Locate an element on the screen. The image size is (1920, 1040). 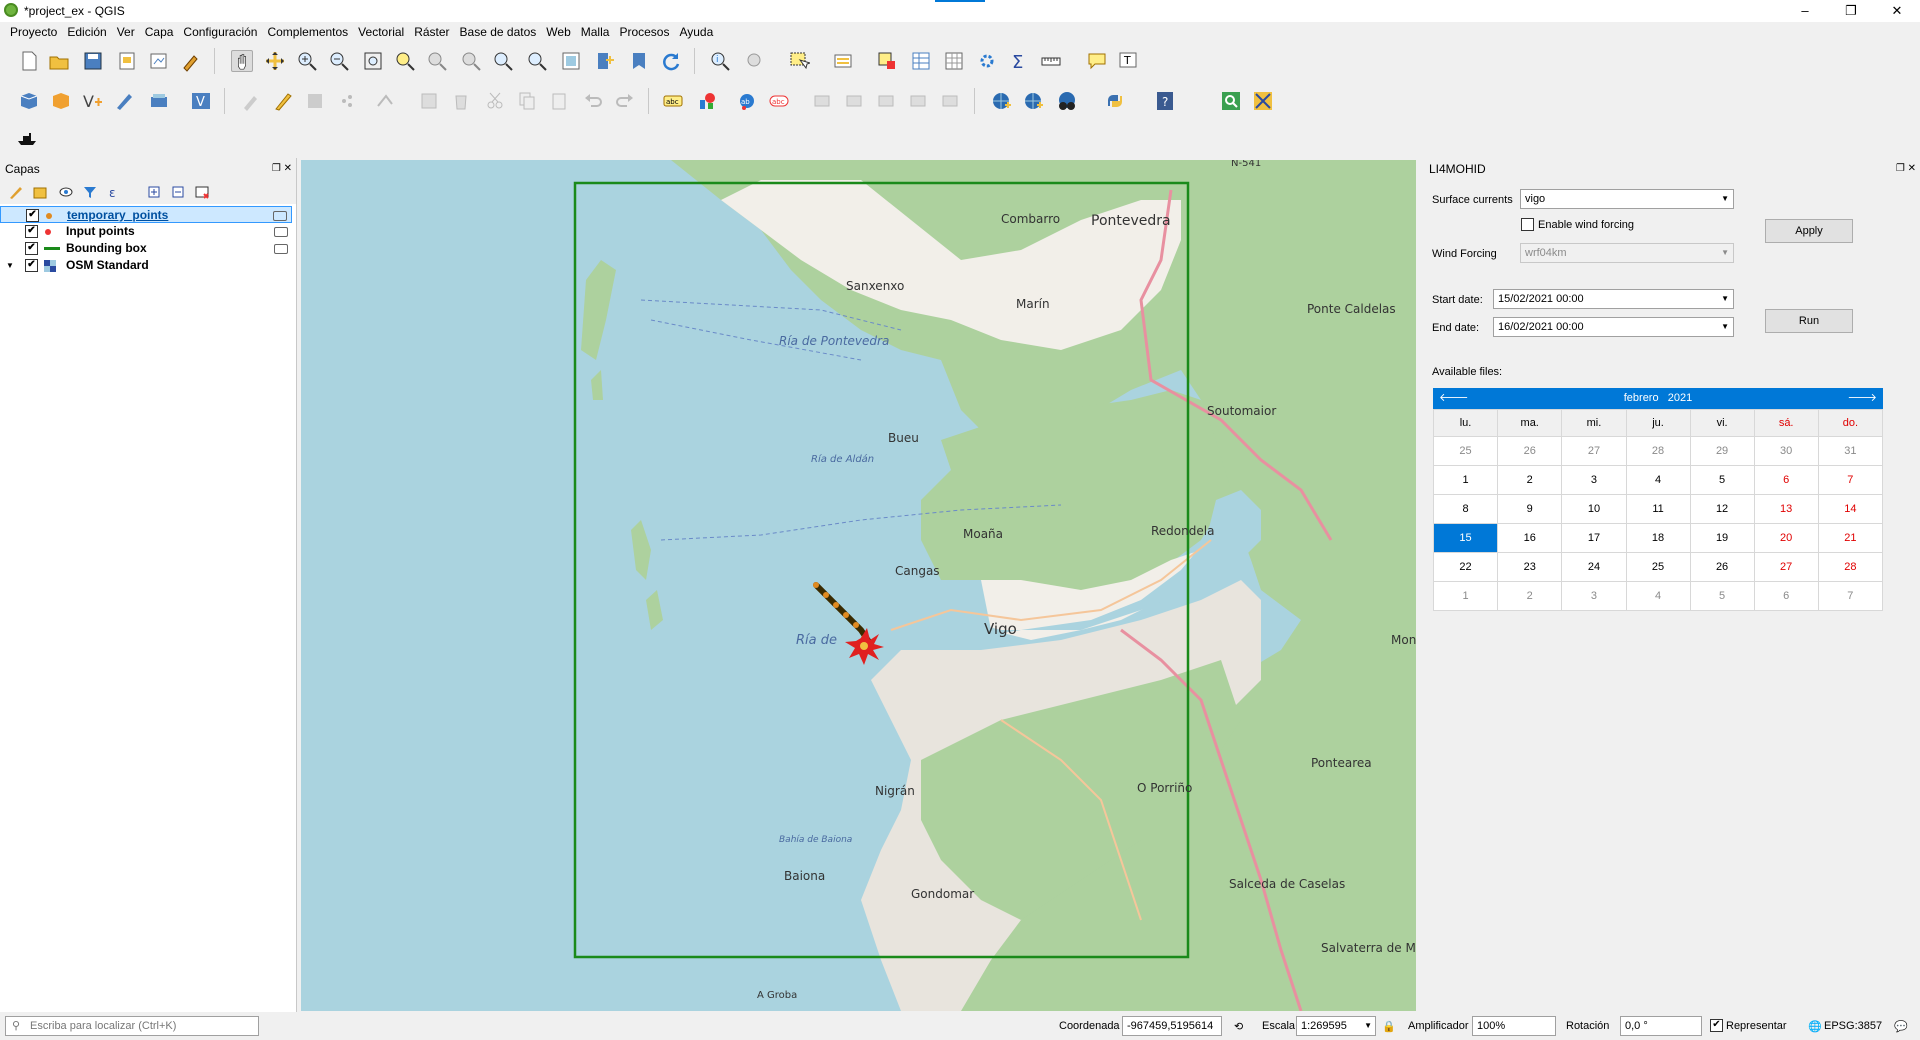
change-label-icon is located at coordinates (919, 101).